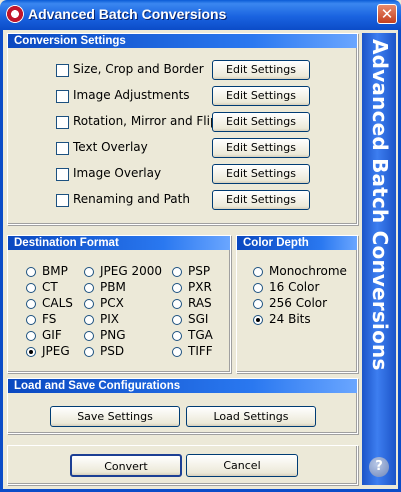 The width and height of the screenshot is (401, 492). Describe the element at coordinates (200, 287) in the screenshot. I see `format-label: PXR` at that location.